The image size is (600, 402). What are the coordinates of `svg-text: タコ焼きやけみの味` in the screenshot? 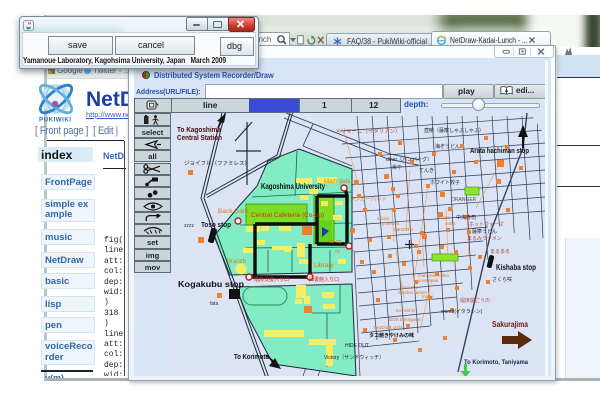 It's located at (391, 335).